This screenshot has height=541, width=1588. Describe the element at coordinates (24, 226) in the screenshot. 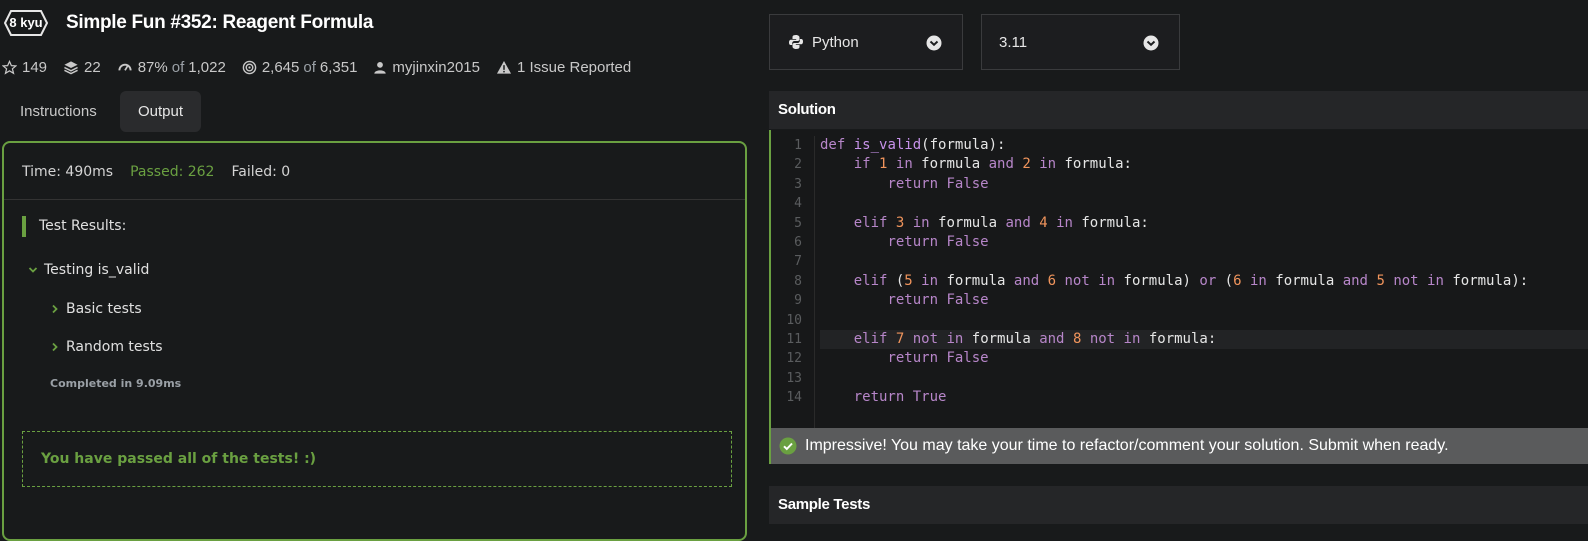

I see `results-accent-bar` at that location.